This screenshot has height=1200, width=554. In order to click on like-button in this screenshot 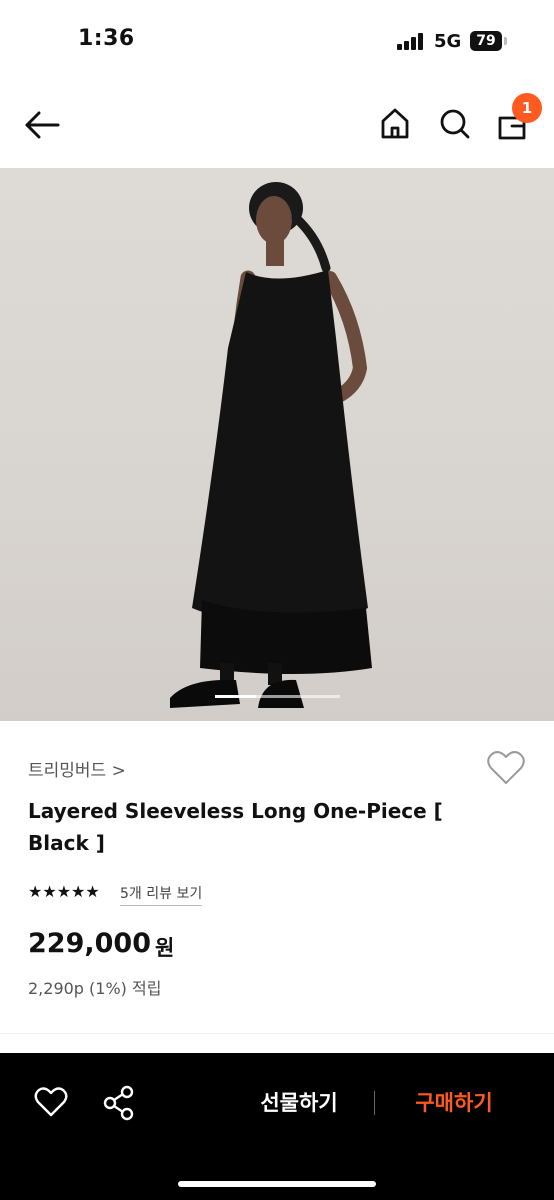, I will do `click(51, 1103)`.